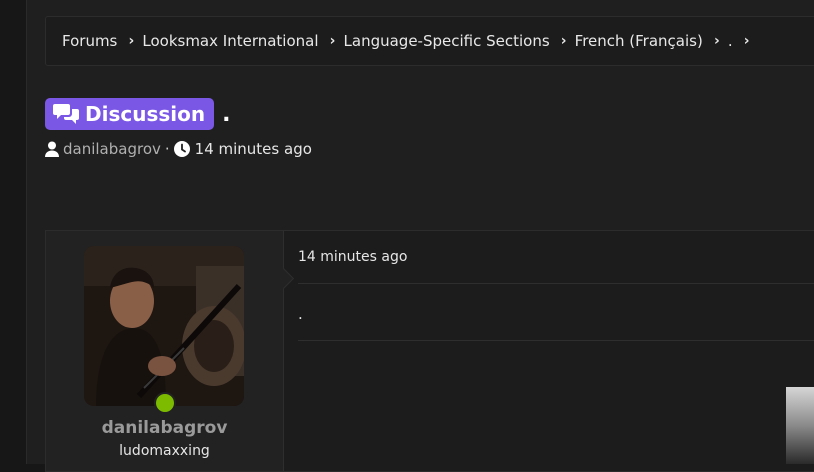  Describe the element at coordinates (181, 149) in the screenshot. I see `clock-icon` at that location.